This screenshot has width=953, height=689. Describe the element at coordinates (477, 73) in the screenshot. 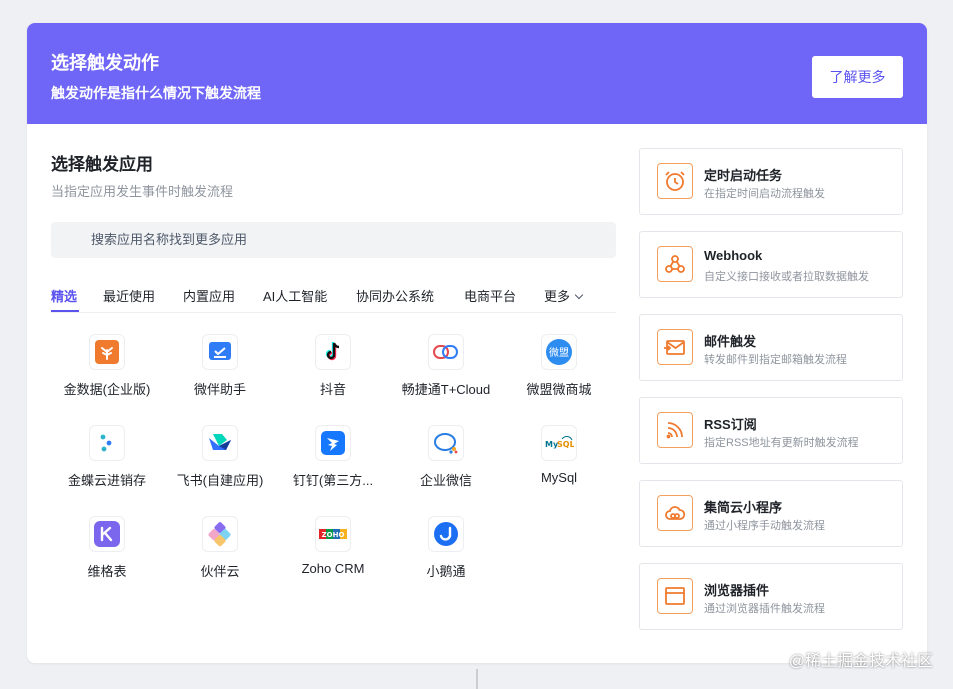

I see `card-header: 选择触发动作 触发动作是指什么情况下触发流程 了解更多` at that location.